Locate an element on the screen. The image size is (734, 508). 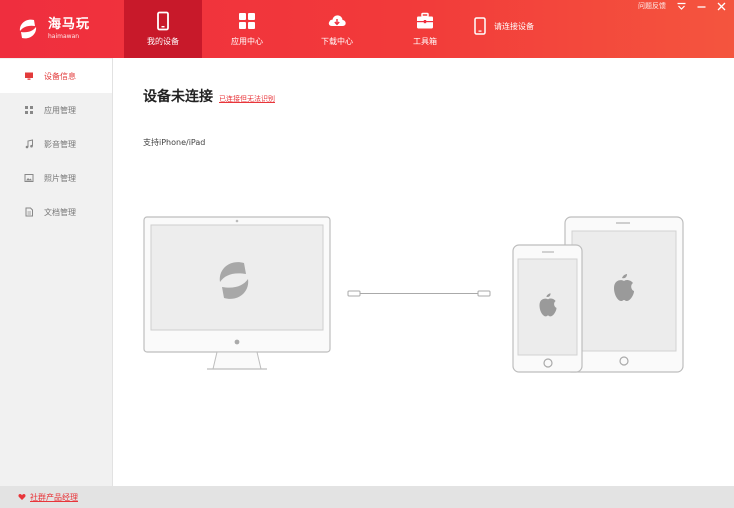
menu-dropdown-icon is located at coordinates (681, 6).